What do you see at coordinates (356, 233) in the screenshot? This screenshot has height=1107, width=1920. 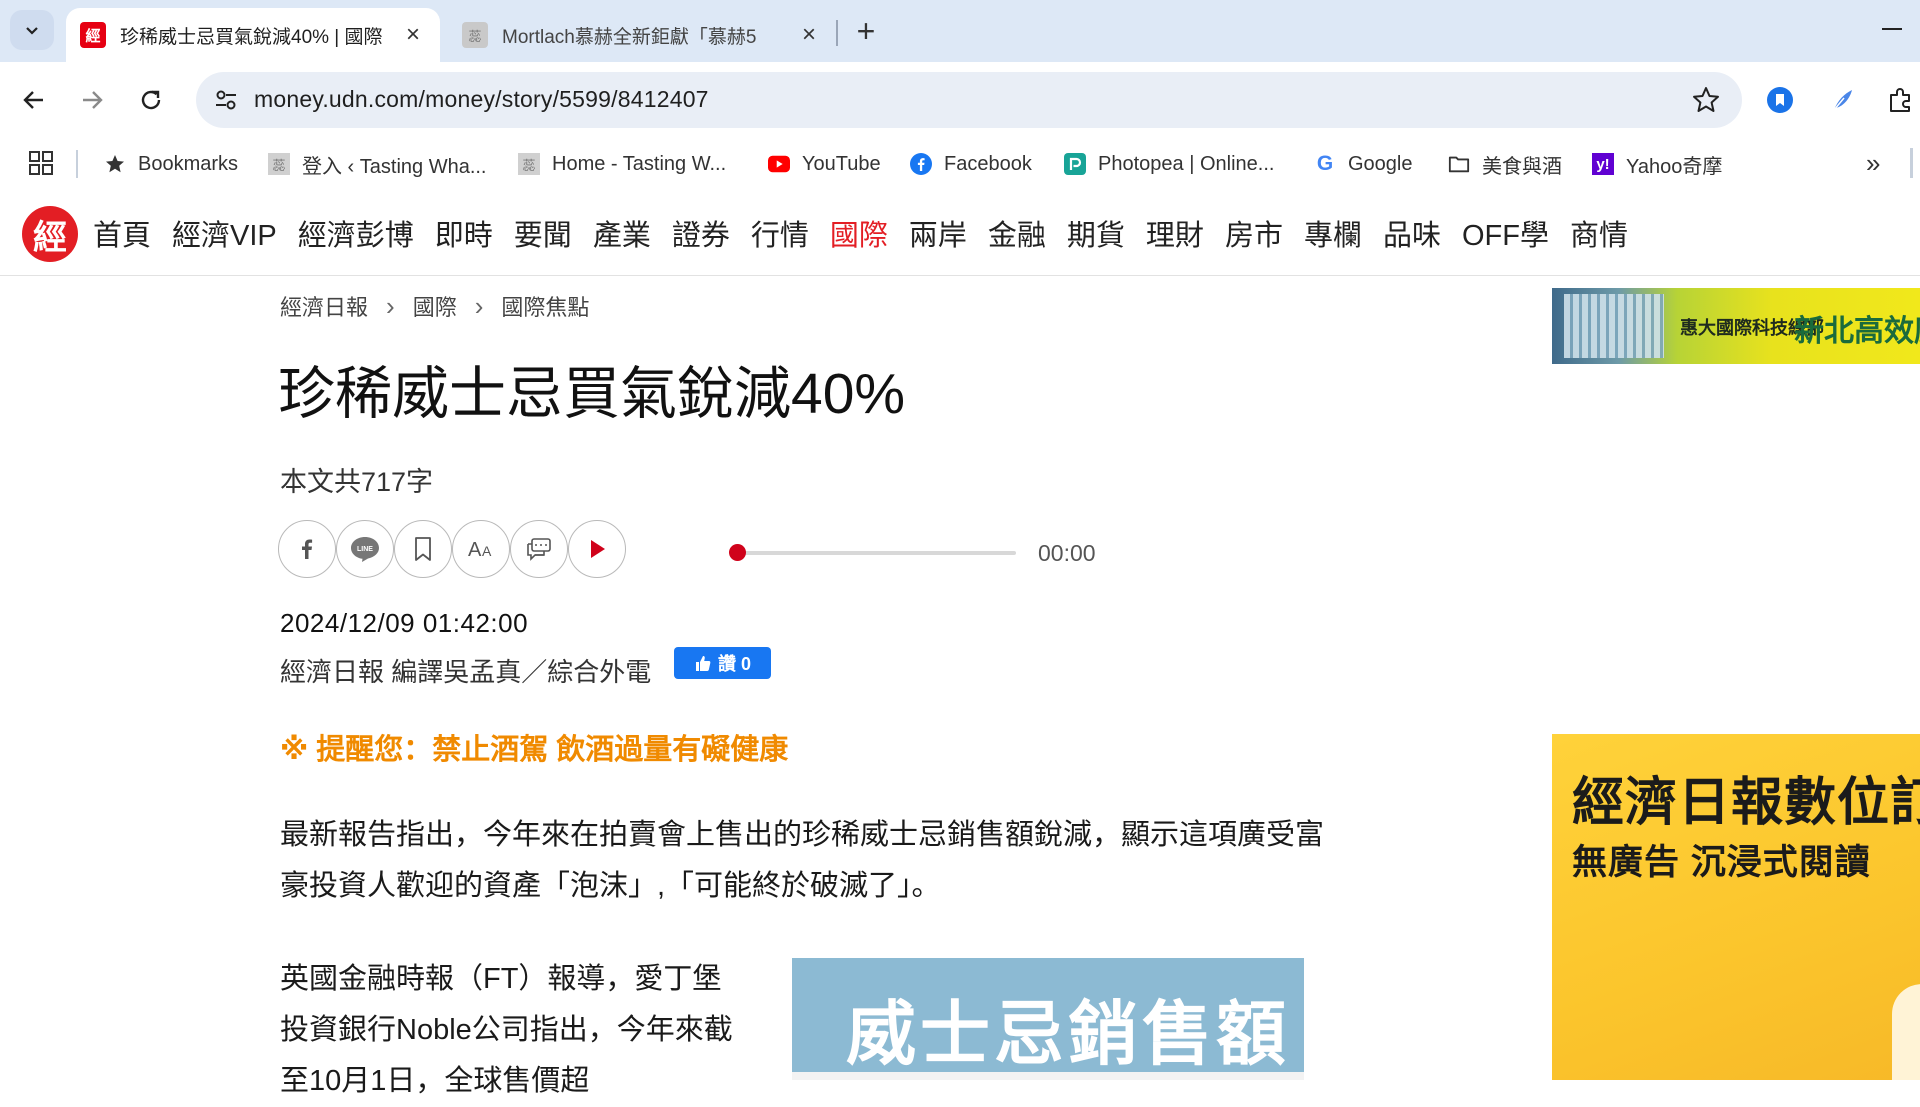 I see `nav-item: 經濟彭博` at bounding box center [356, 233].